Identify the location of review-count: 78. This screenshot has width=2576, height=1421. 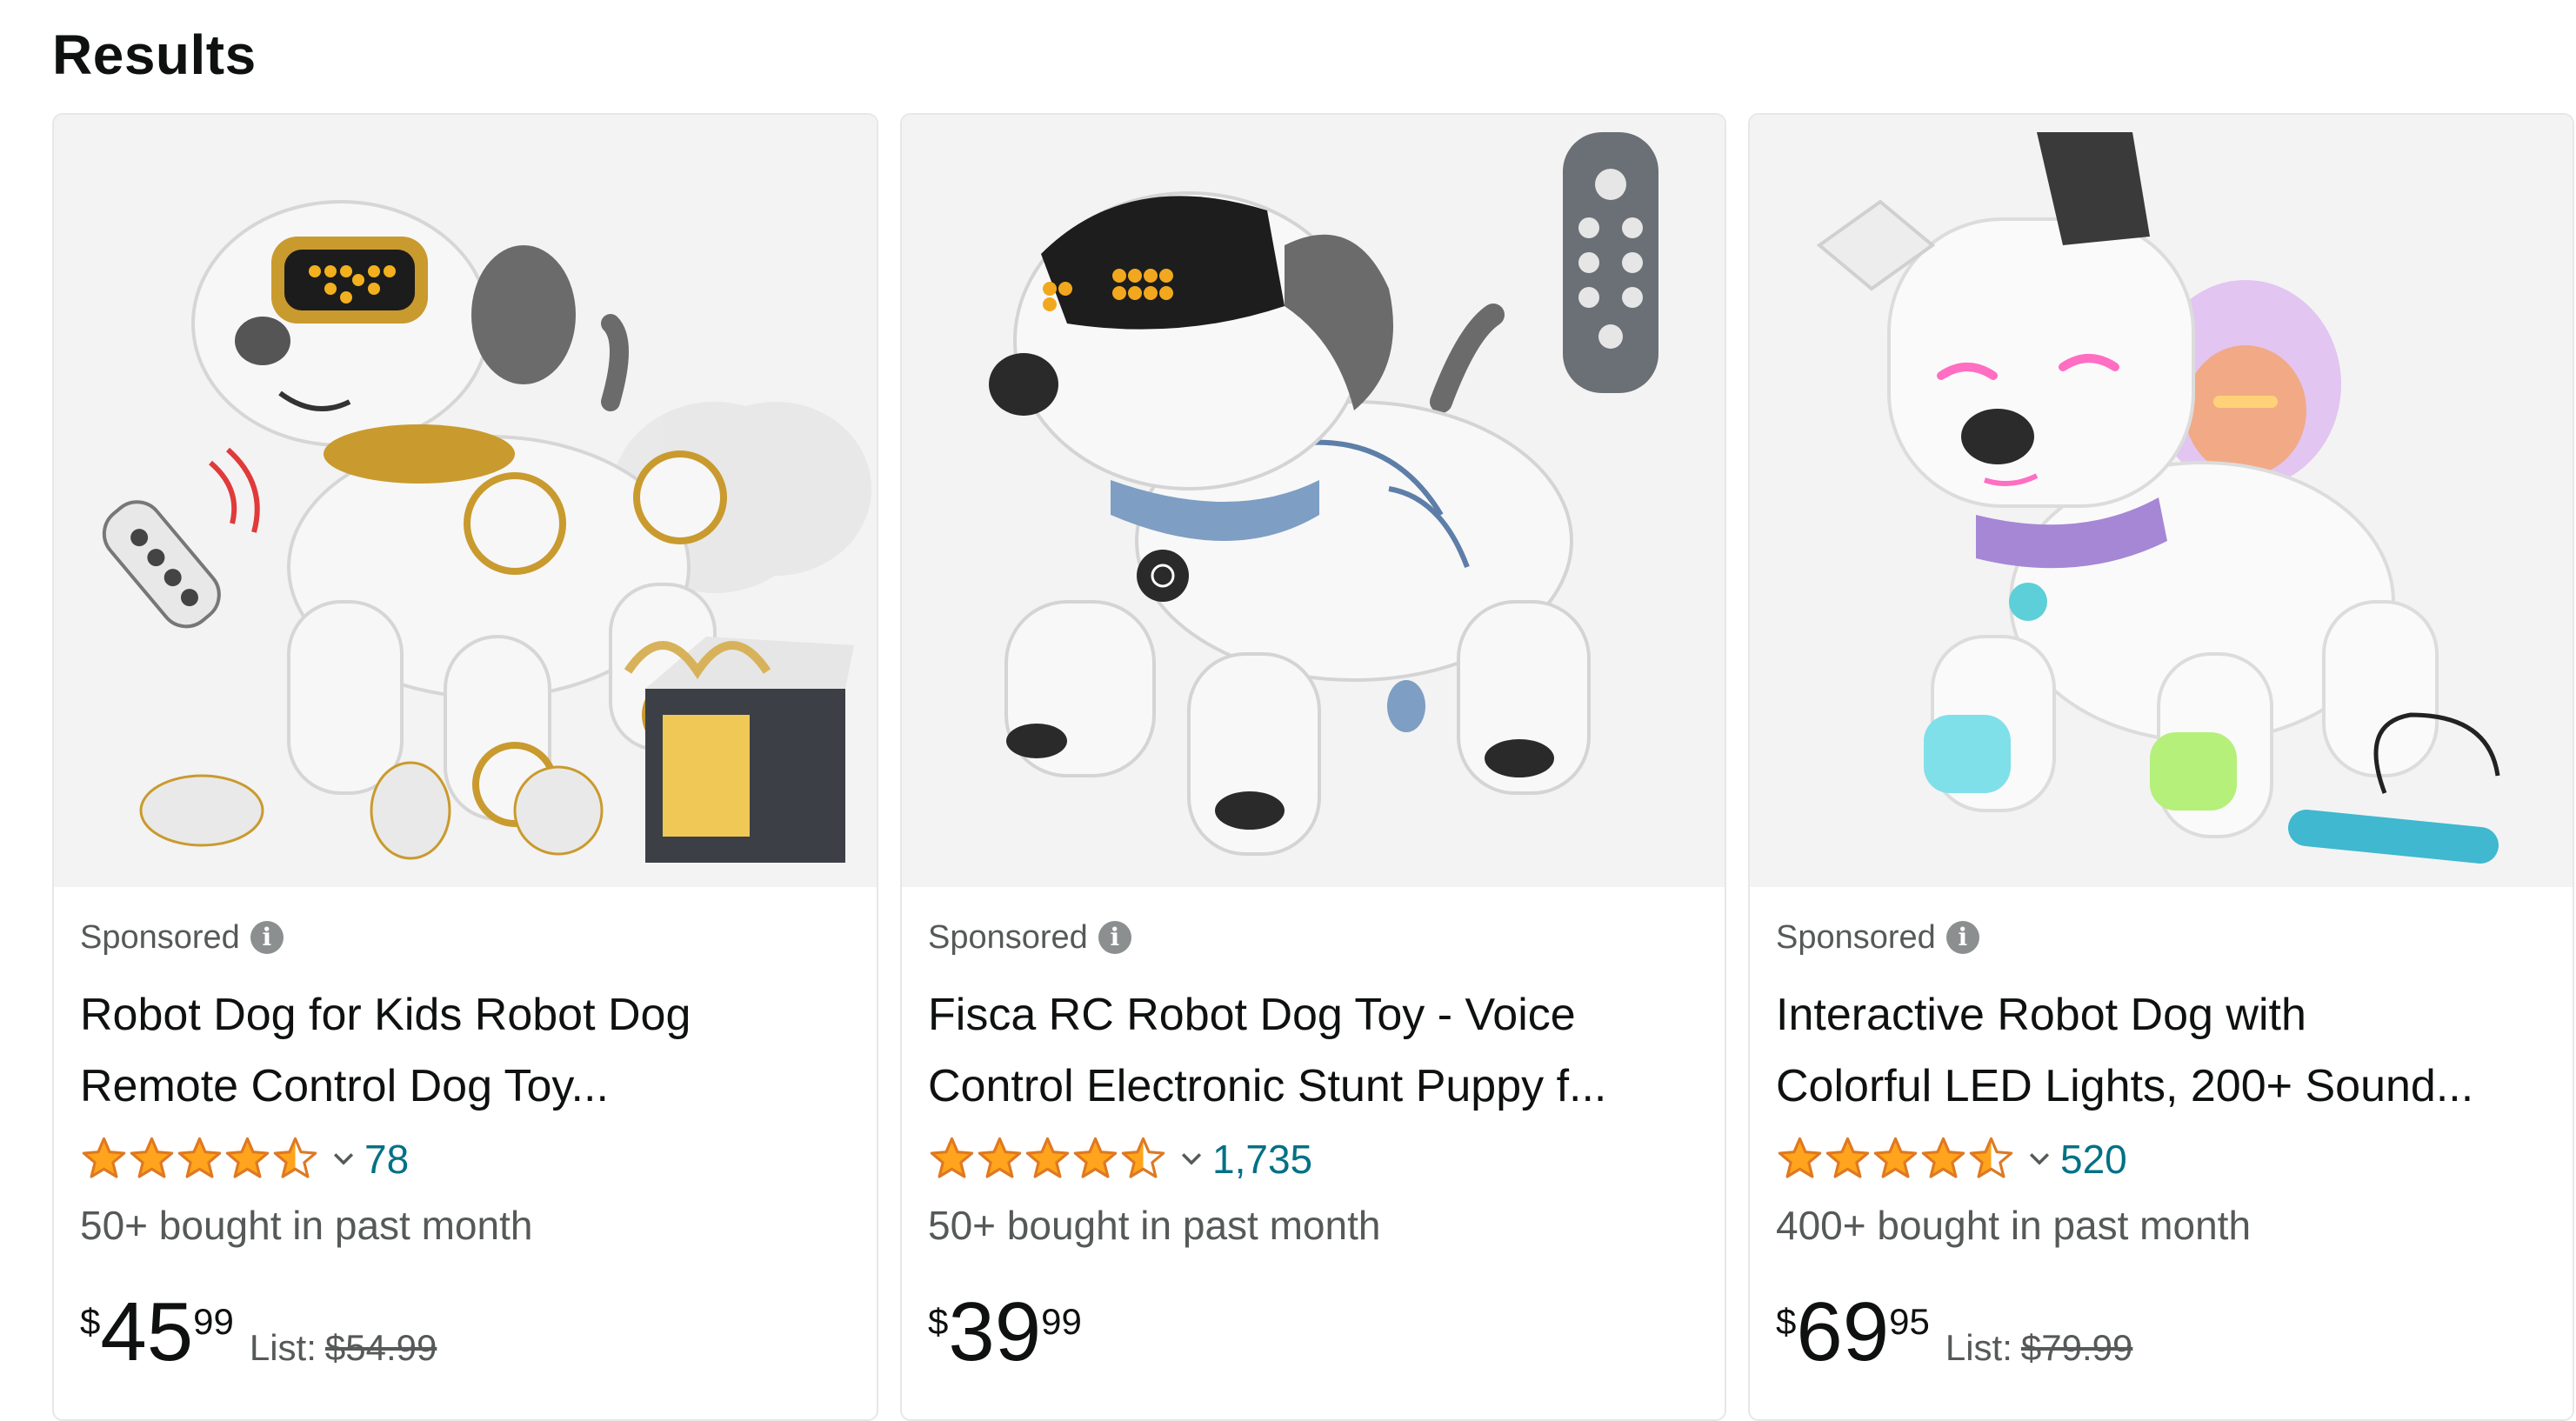
(386, 1159).